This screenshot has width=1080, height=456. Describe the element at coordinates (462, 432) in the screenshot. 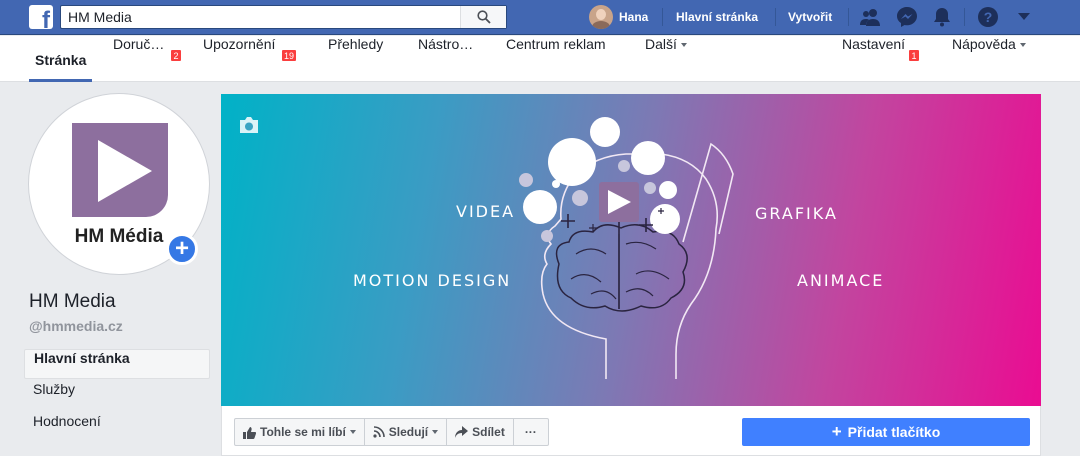

I see `share-arrow-icon` at that location.